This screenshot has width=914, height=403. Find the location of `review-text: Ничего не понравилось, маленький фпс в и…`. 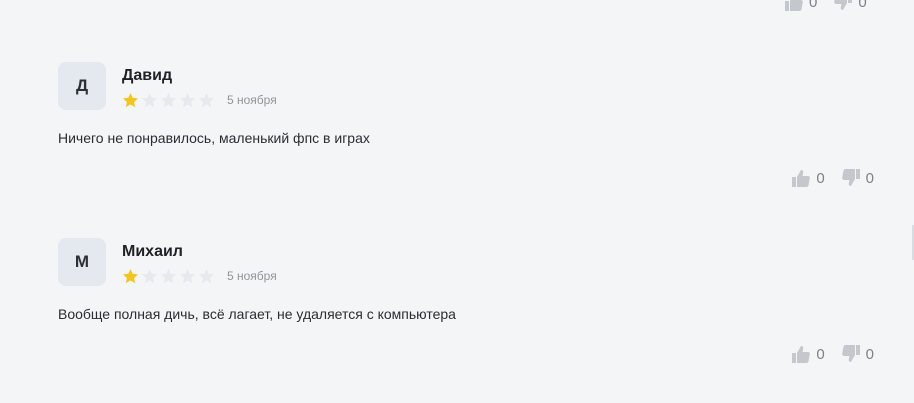

review-text: Ничего не понравилось, маленький фпс в и… is located at coordinates (214, 138).